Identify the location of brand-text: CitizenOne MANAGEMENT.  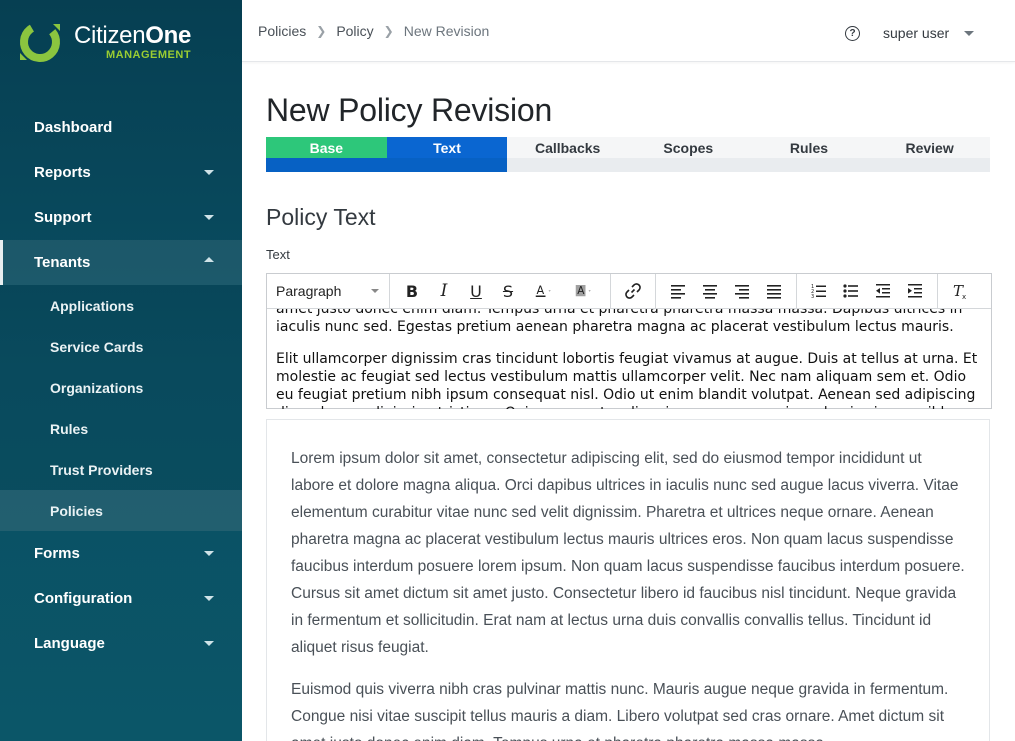
(133, 42).